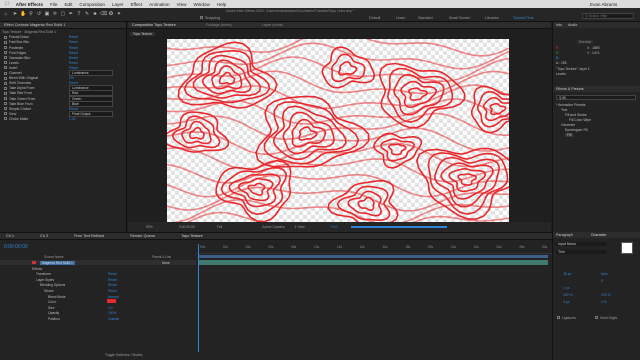 The height and width of the screenshot is (360, 640). Describe the element at coordinates (53, 4) in the screenshot. I see `menu-file: File` at that location.